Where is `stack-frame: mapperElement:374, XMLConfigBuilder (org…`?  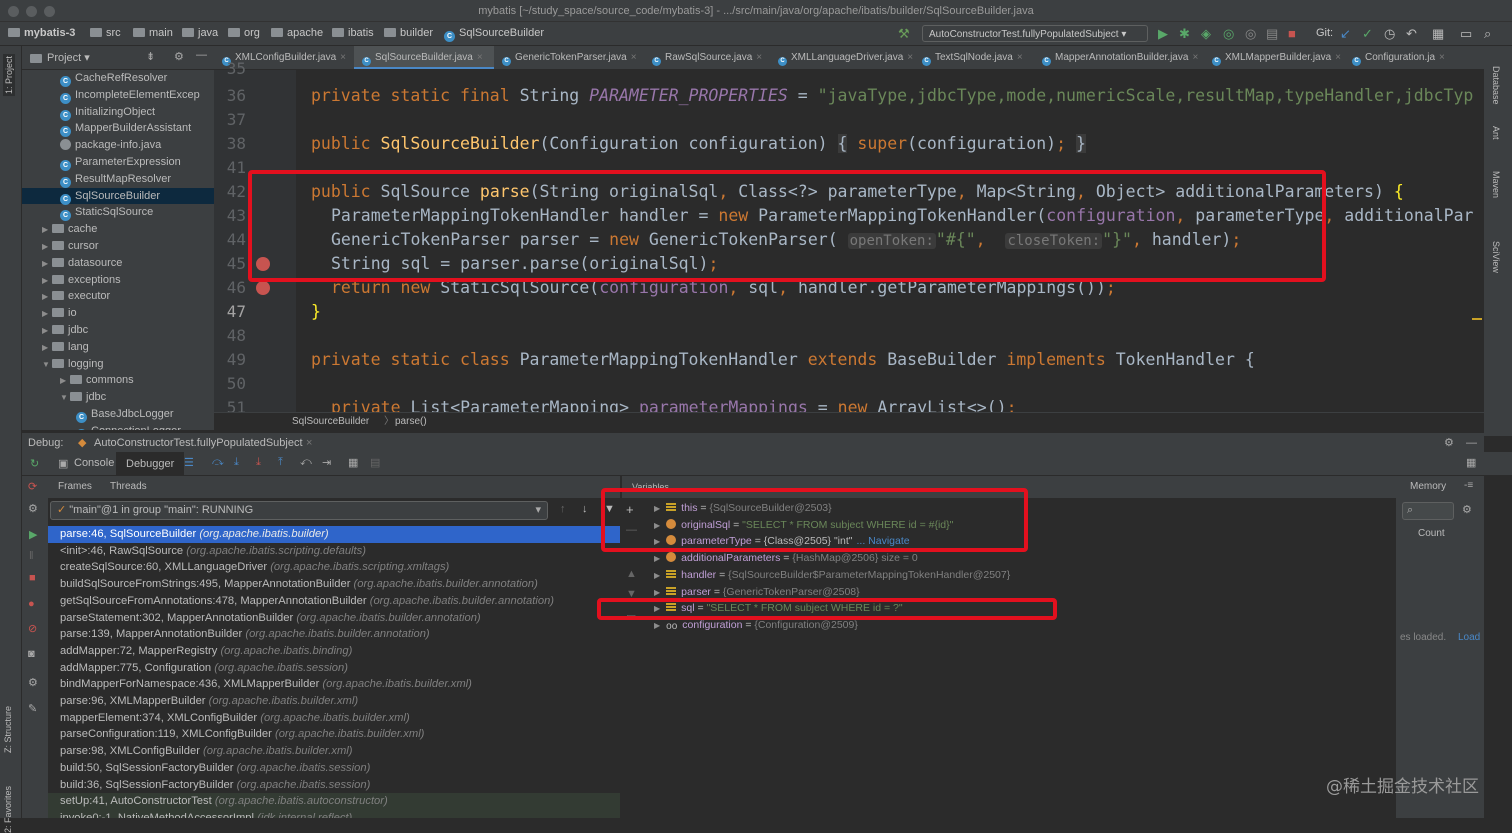
stack-frame: mapperElement:374, XMLConfigBuilder (org… is located at coordinates (334, 718).